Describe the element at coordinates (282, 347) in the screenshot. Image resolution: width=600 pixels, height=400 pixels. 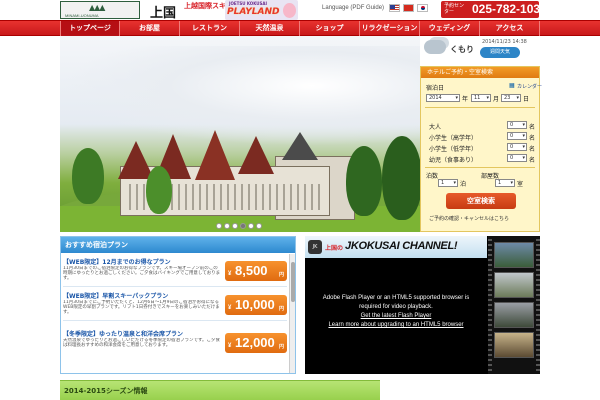
I see `price-unit: 円` at that location.